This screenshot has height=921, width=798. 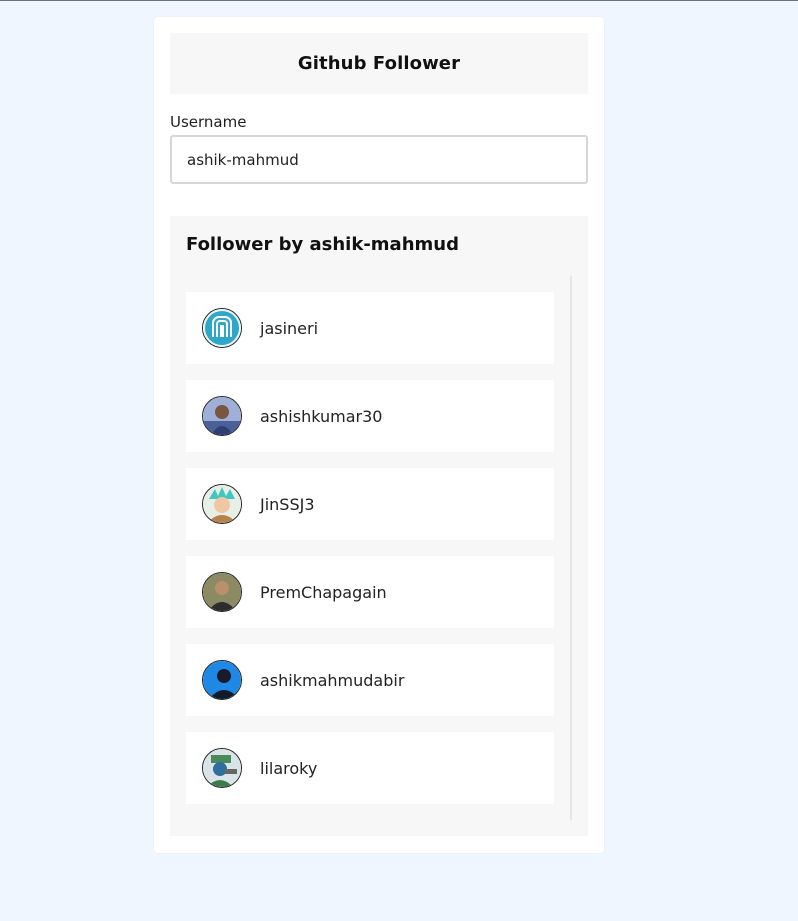 I want to click on logo-avatar, so click(x=222, y=328).